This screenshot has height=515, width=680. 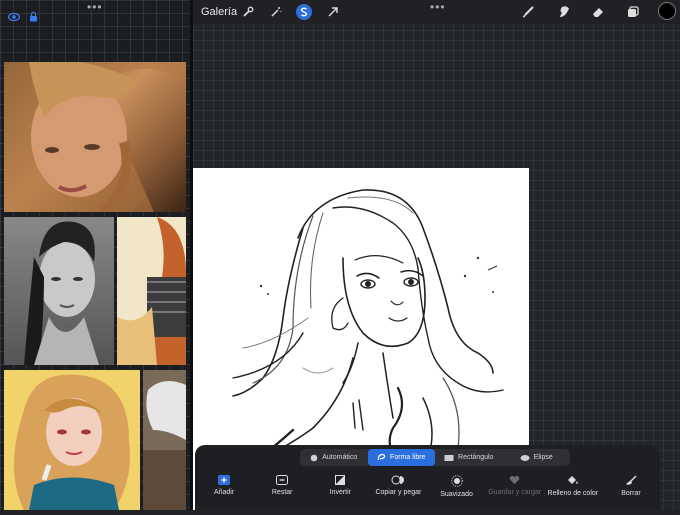 What do you see at coordinates (476, 457) in the screenshot?
I see `mode-label: Rectángulo` at bounding box center [476, 457].